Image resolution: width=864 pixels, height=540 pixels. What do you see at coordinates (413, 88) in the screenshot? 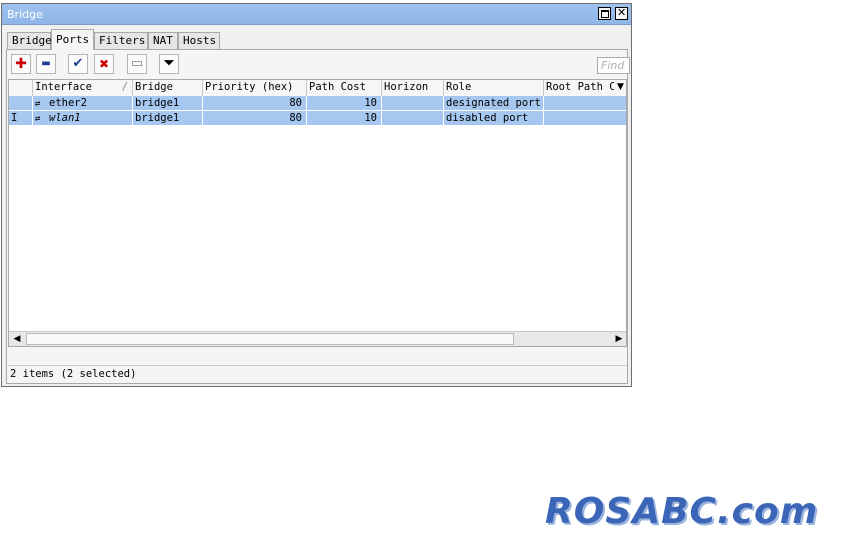
I see `column-horizon: Horizon` at bounding box center [413, 88].